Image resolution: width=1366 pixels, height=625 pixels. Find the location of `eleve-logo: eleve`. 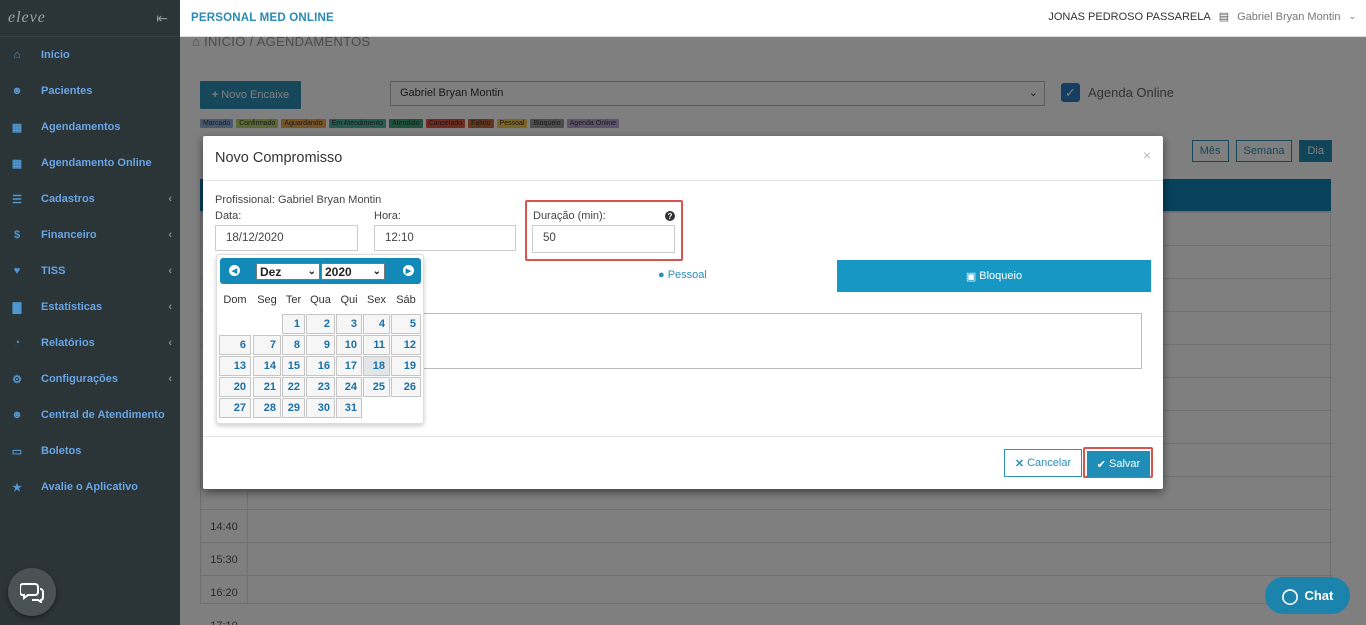

eleve-logo: eleve is located at coordinates (27, 17).